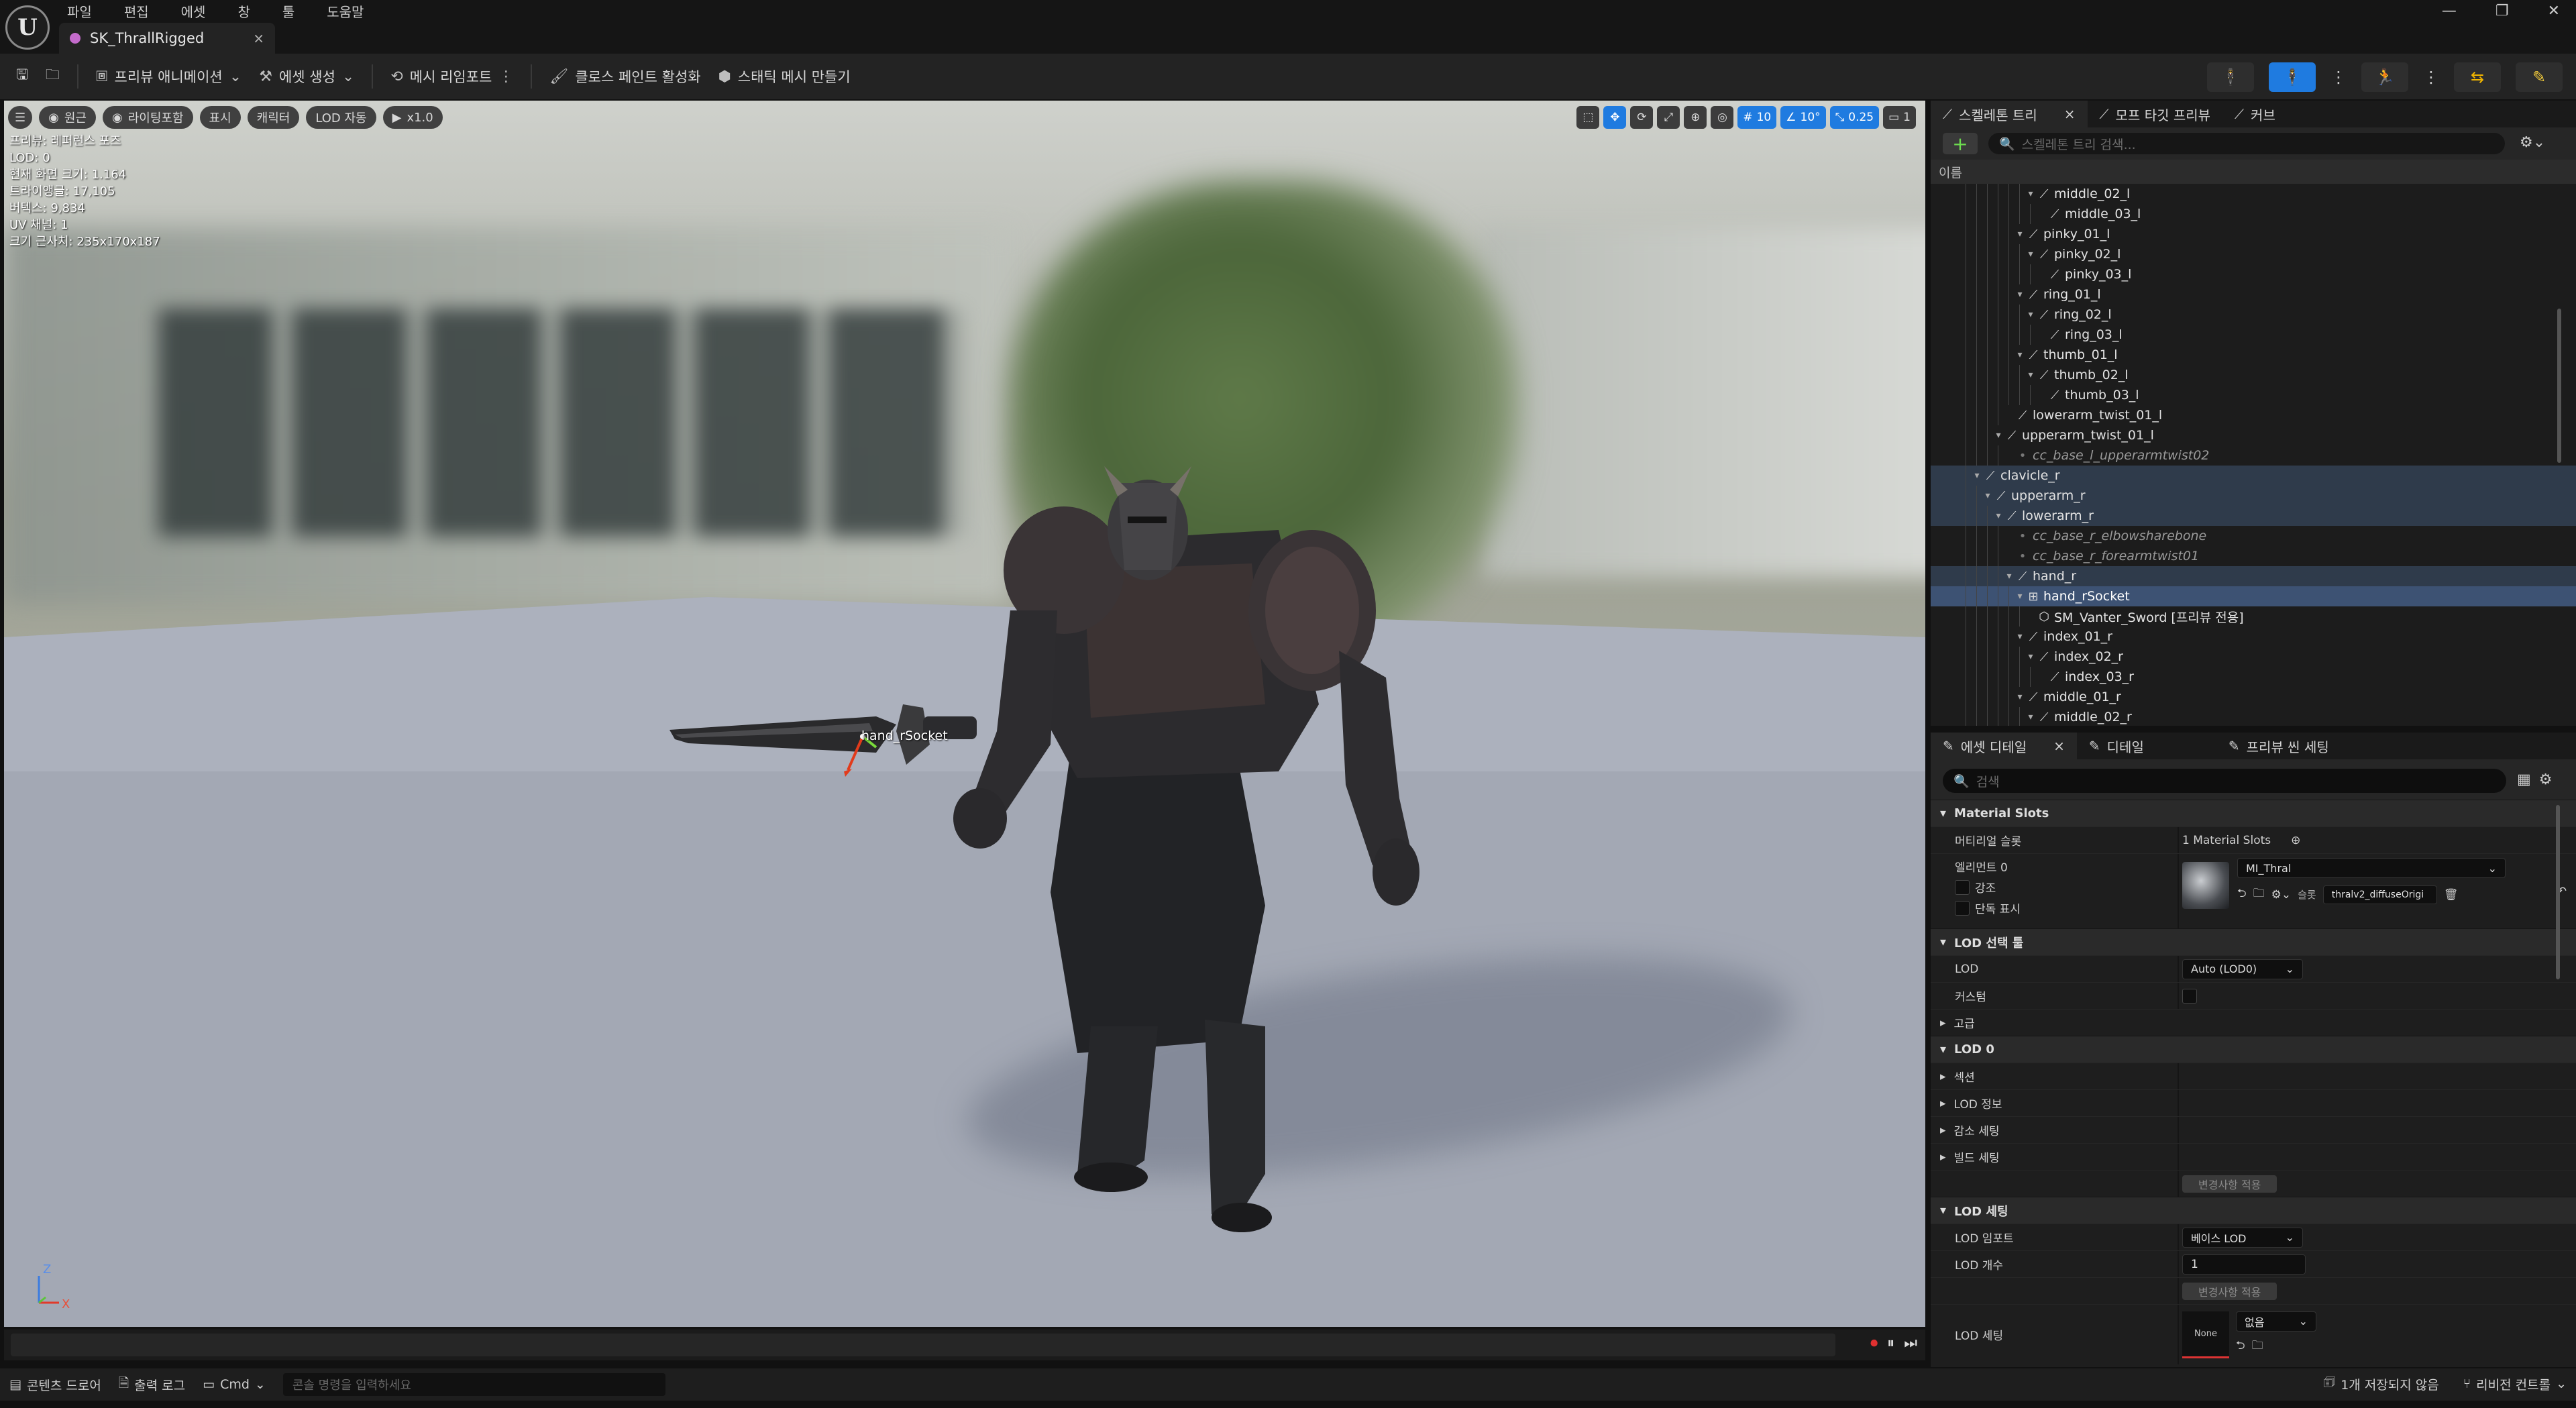  I want to click on revision-control-button: ⑂ 리비전 컨트롤 ⌄, so click(2515, 1384).